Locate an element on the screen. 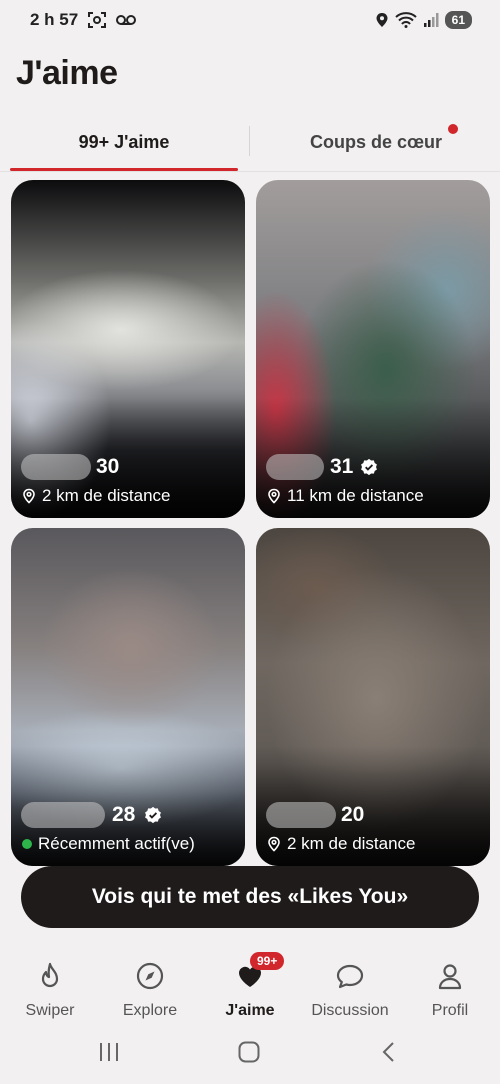 Image resolution: width=500 pixels, height=1084 pixels. screenshot-icon is located at coordinates (97, 20).